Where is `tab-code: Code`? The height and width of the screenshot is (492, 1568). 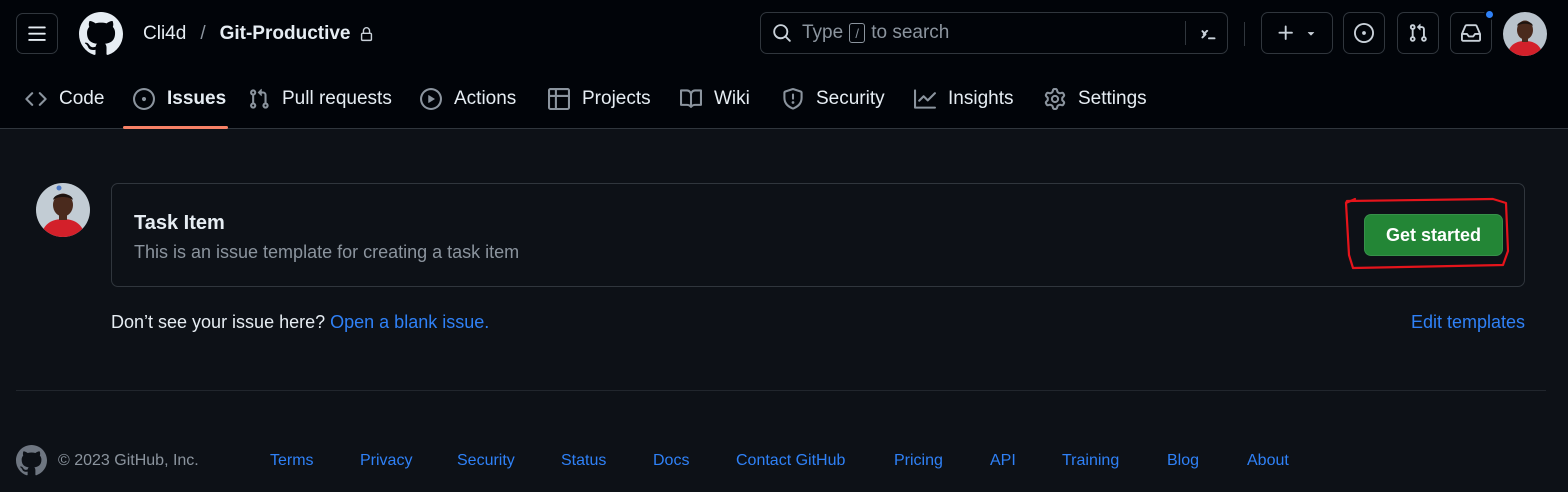 tab-code: Code is located at coordinates (64, 99).